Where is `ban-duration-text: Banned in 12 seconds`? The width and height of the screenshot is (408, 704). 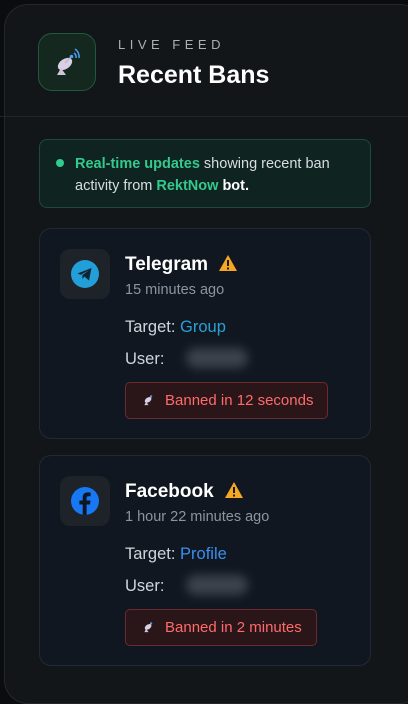 ban-duration-text: Banned in 12 seconds is located at coordinates (239, 400).